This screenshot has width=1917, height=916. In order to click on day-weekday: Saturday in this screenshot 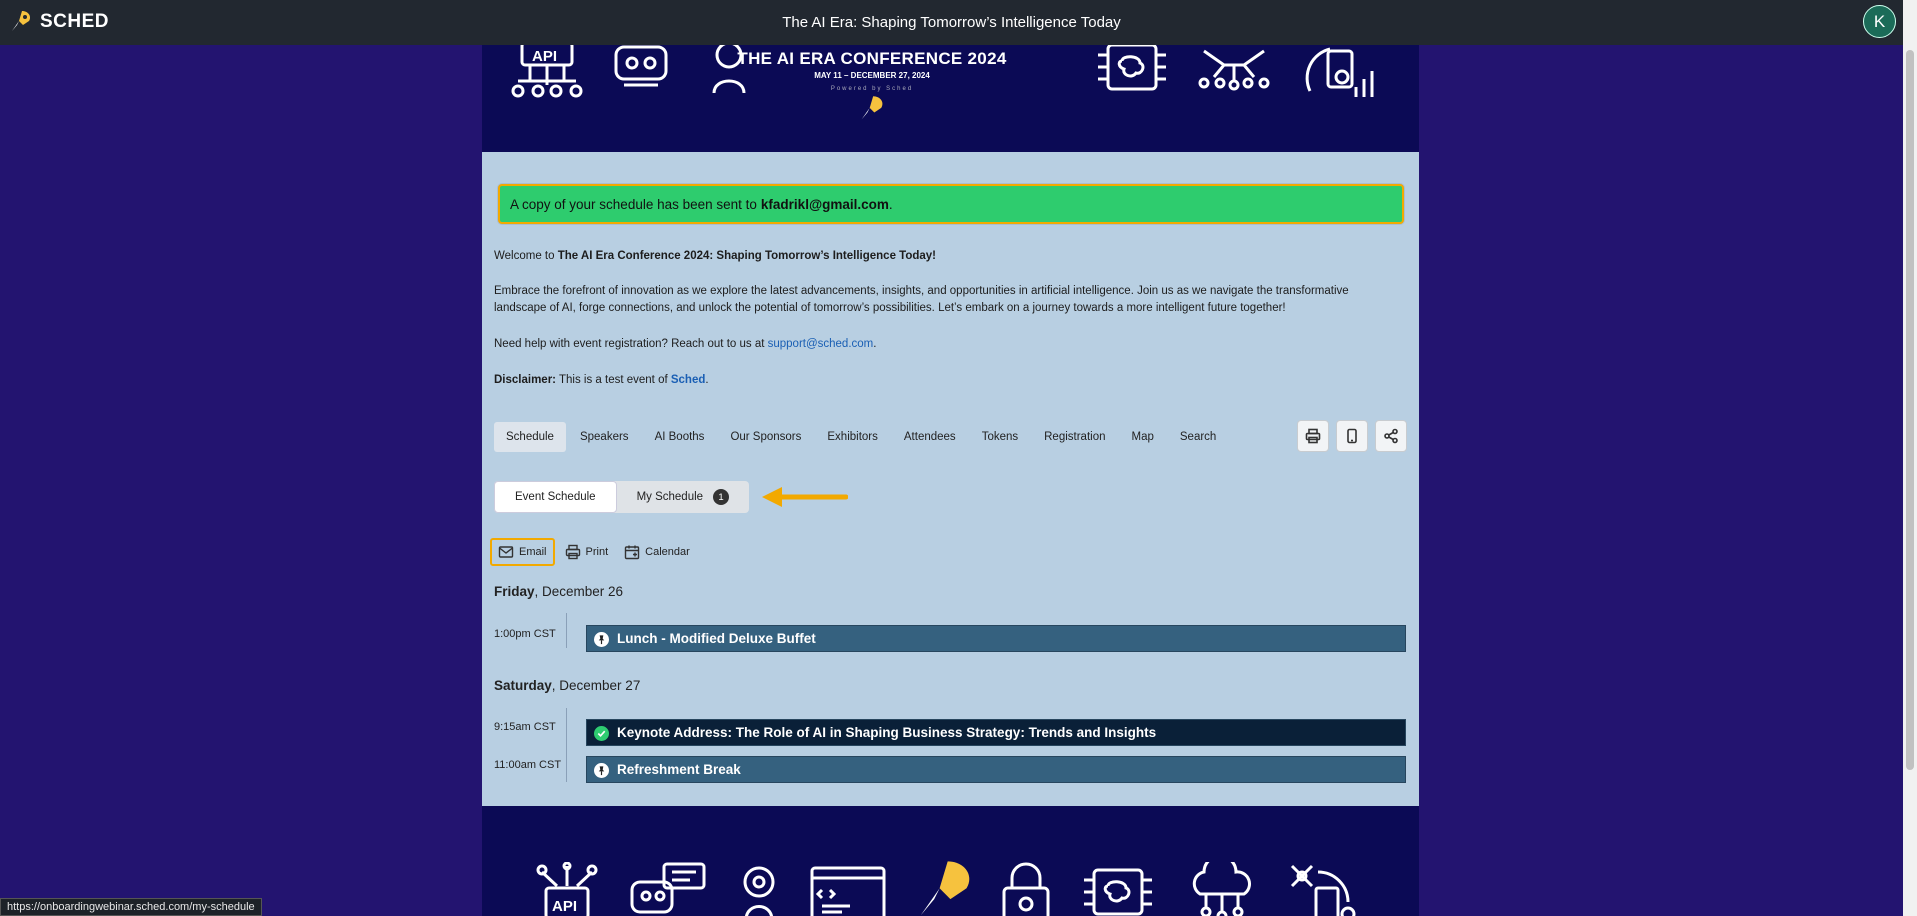, I will do `click(523, 685)`.